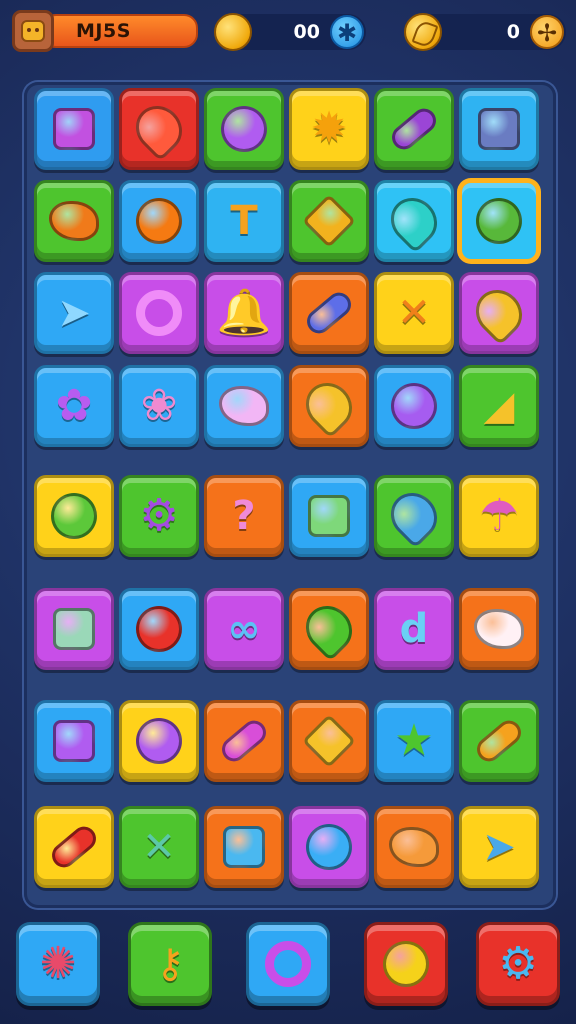  What do you see at coordinates (74, 406) in the screenshot?
I see `tile-purple-flower: ✿` at bounding box center [74, 406].